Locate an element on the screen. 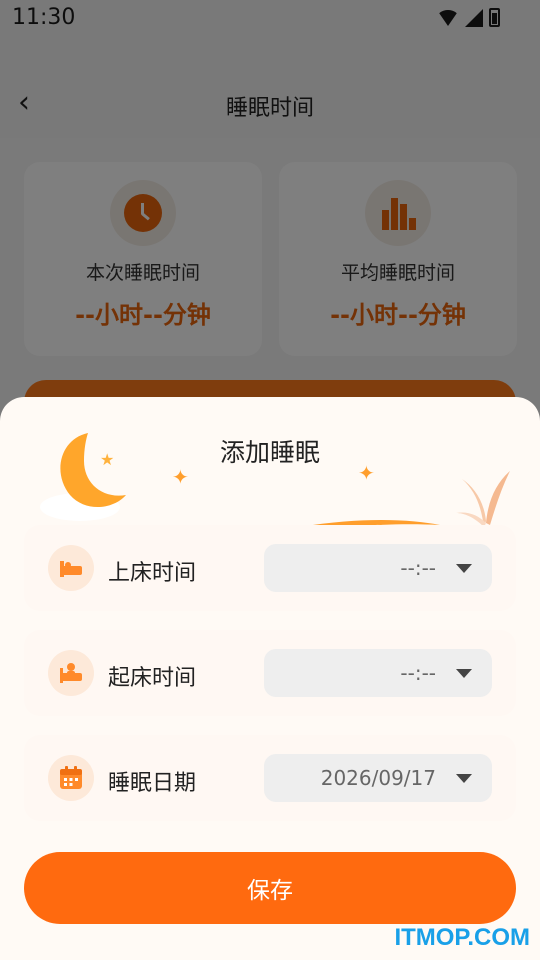  sparkle-icon: ✦ is located at coordinates (180, 477).